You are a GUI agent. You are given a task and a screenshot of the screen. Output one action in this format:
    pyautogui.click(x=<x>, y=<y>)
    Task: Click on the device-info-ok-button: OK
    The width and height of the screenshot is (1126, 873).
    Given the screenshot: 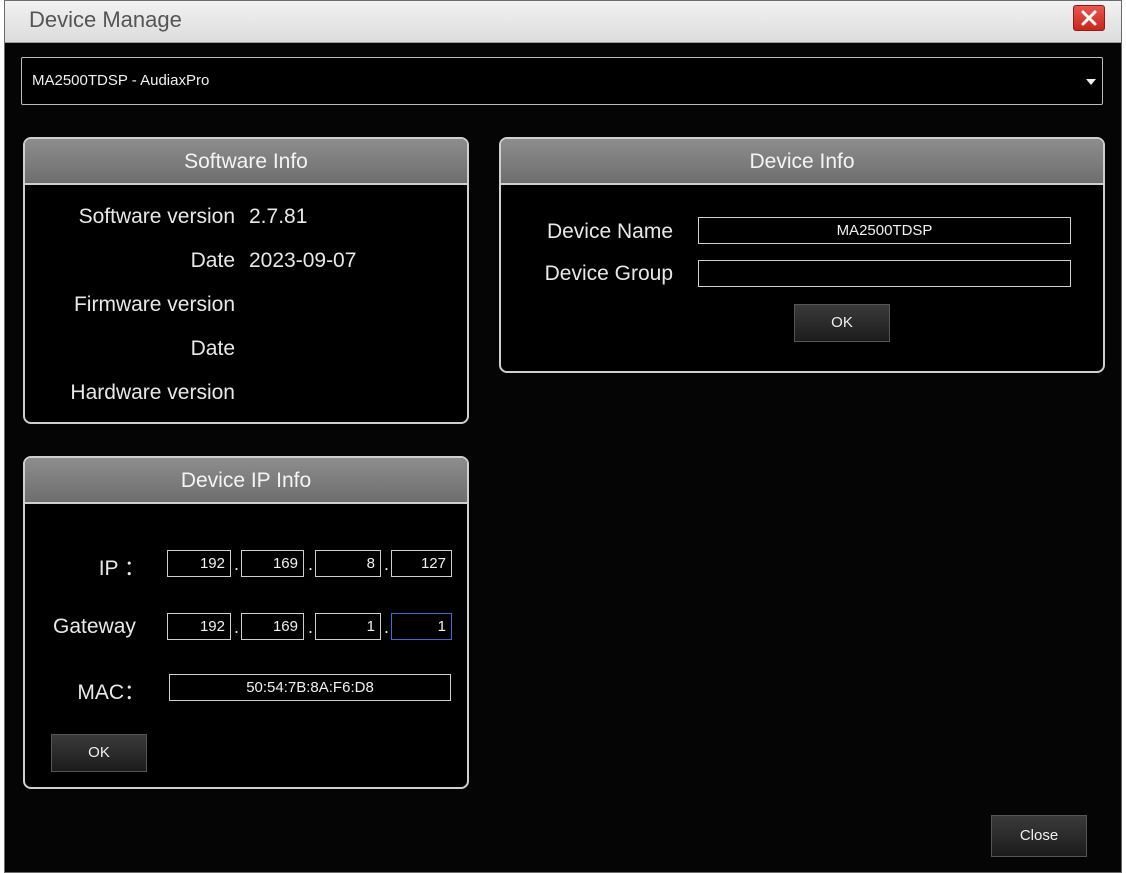 What is the action you would take?
    pyautogui.click(x=842, y=323)
    